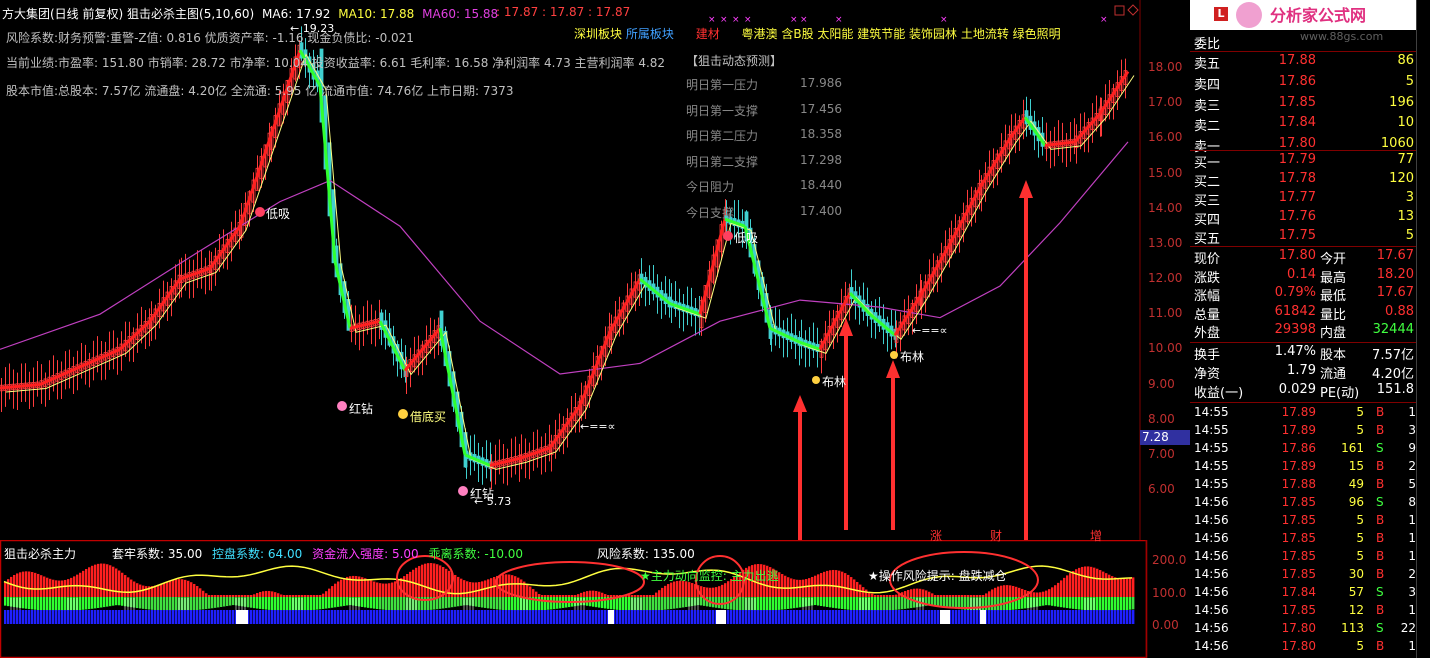  I want to click on order-volume: 3, so click(1409, 197).